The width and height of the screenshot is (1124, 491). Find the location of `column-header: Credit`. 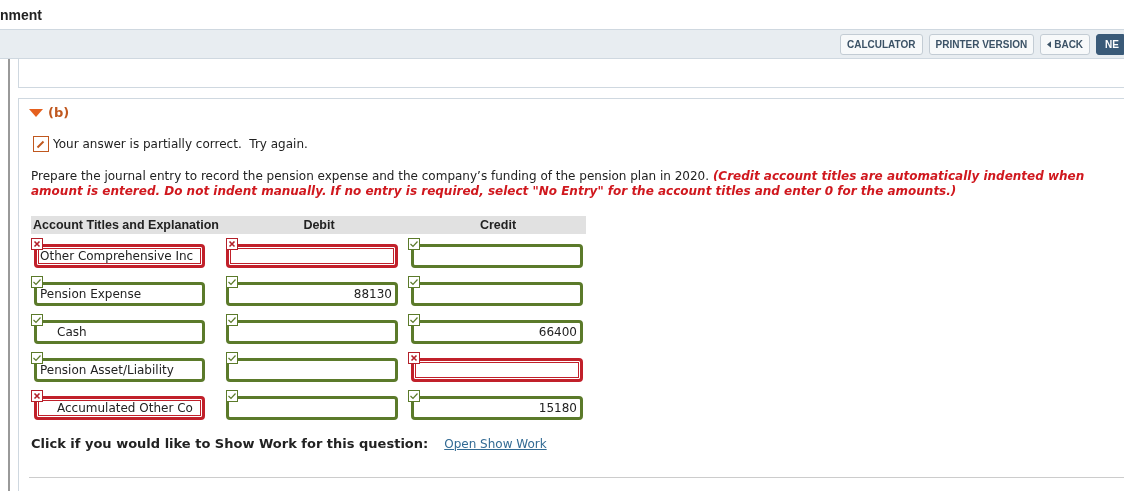

column-header: Credit is located at coordinates (498, 225).